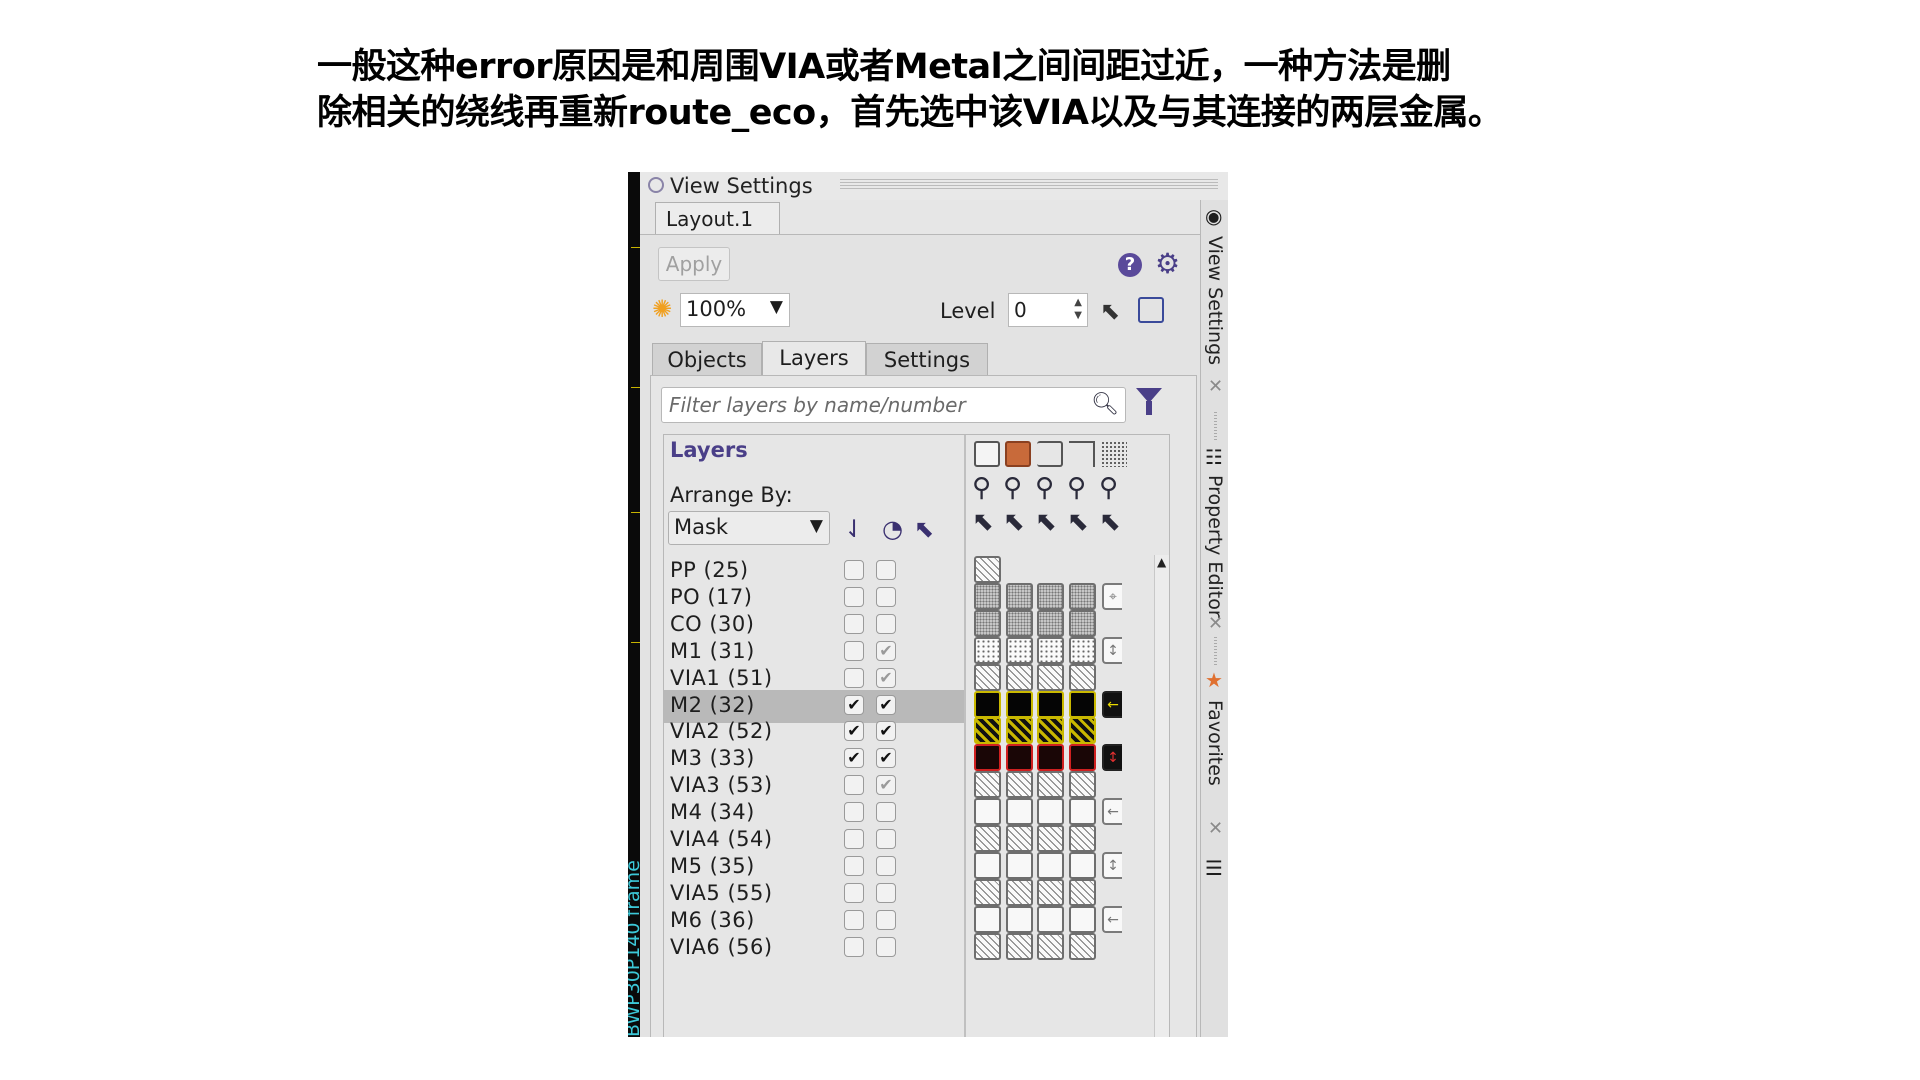  What do you see at coordinates (694, 264) in the screenshot?
I see `apply-button: Apply` at bounding box center [694, 264].